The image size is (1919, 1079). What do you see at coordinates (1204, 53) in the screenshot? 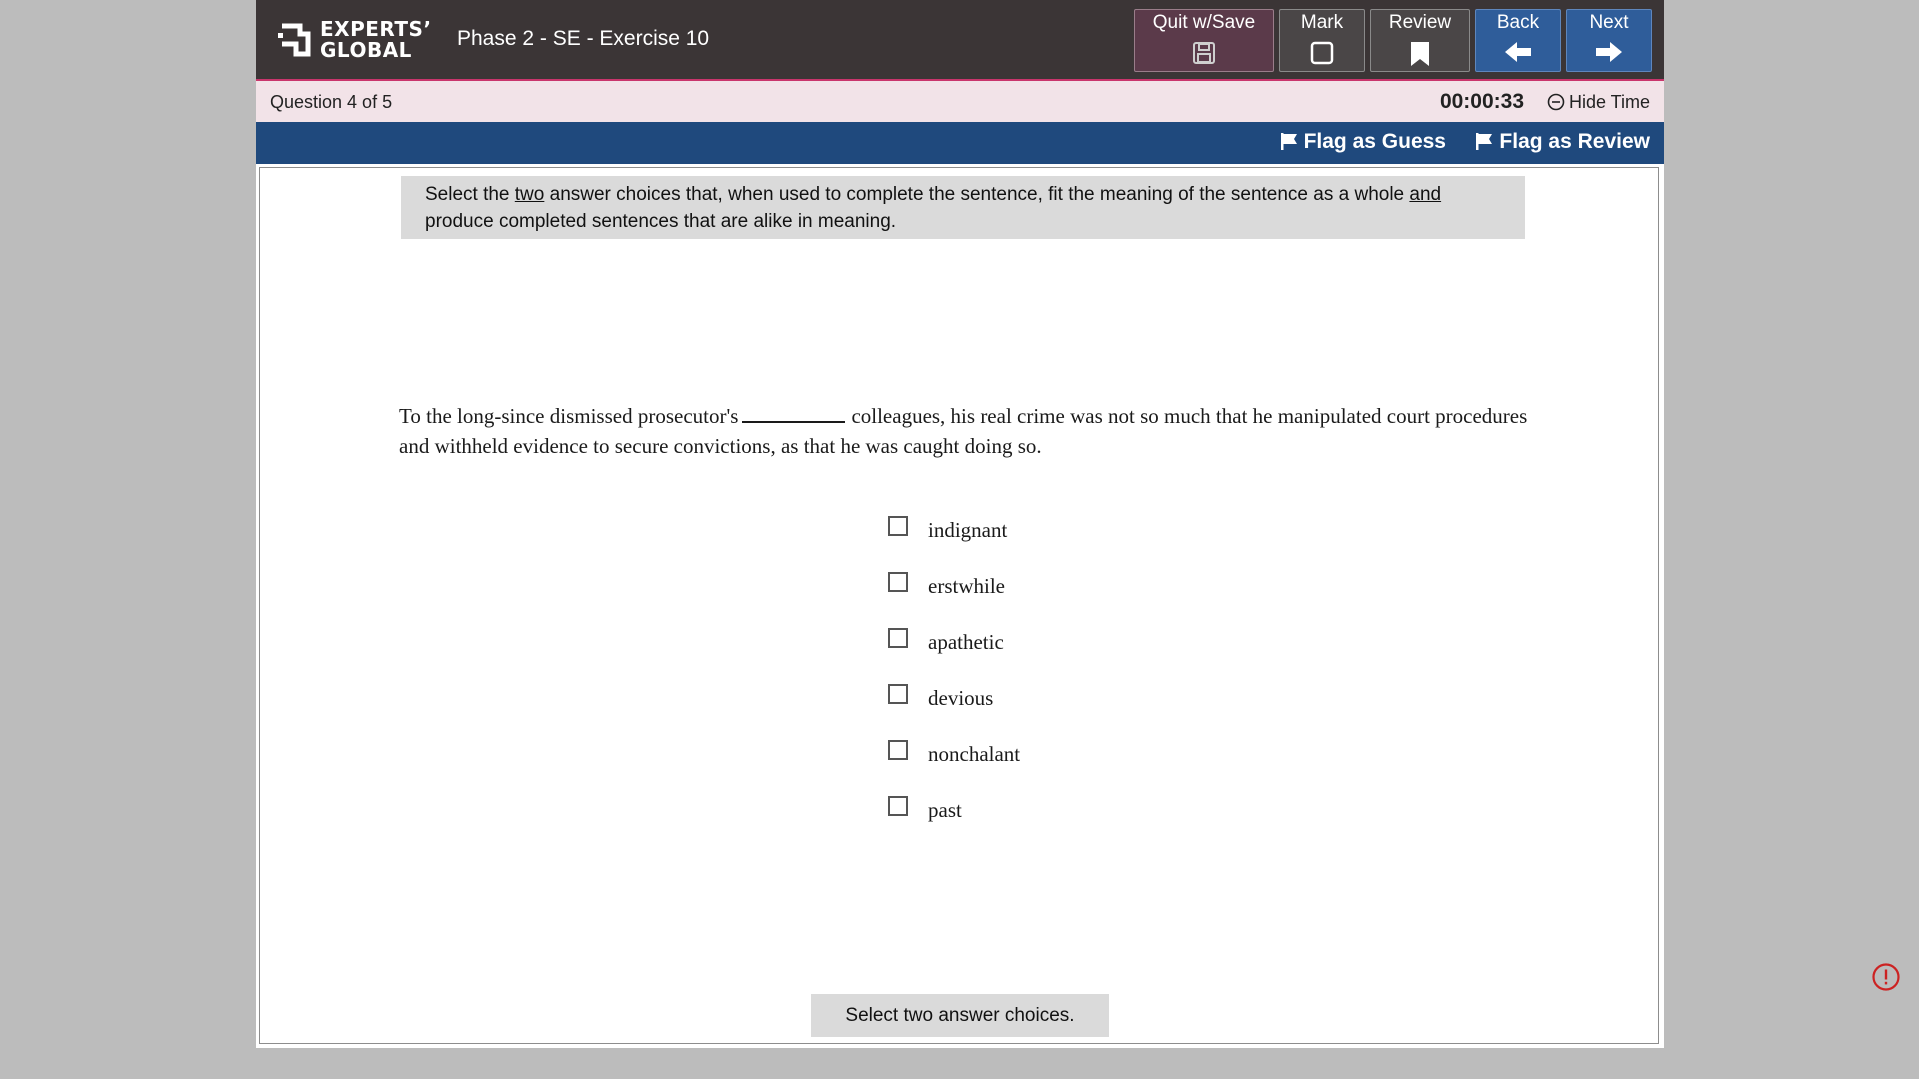
I see `save-disk-icon` at bounding box center [1204, 53].